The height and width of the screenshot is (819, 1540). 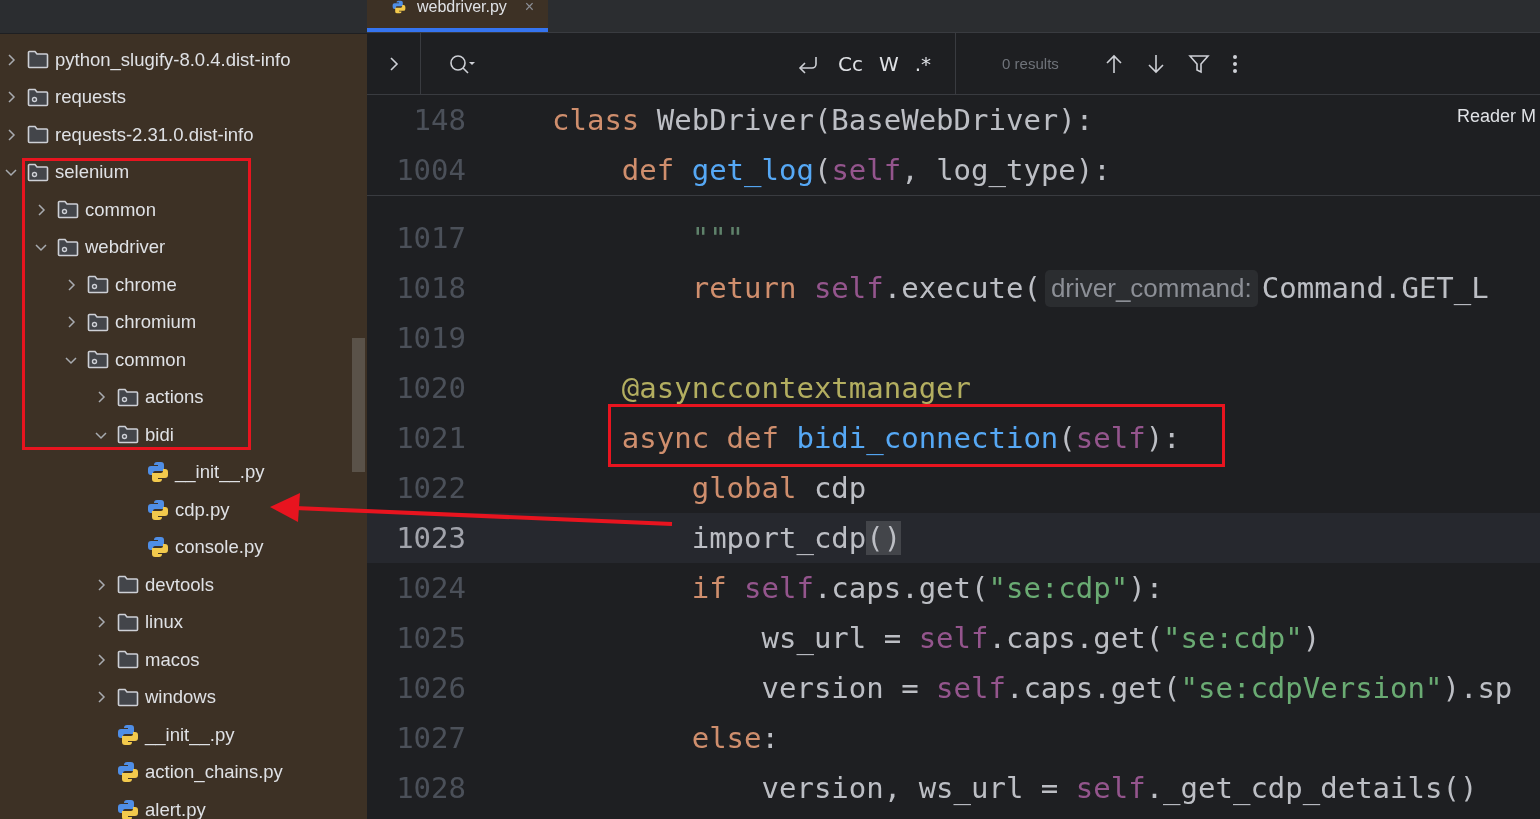 What do you see at coordinates (910, 788) in the screenshot?
I see `code-token: version, ws_url =` at bounding box center [910, 788].